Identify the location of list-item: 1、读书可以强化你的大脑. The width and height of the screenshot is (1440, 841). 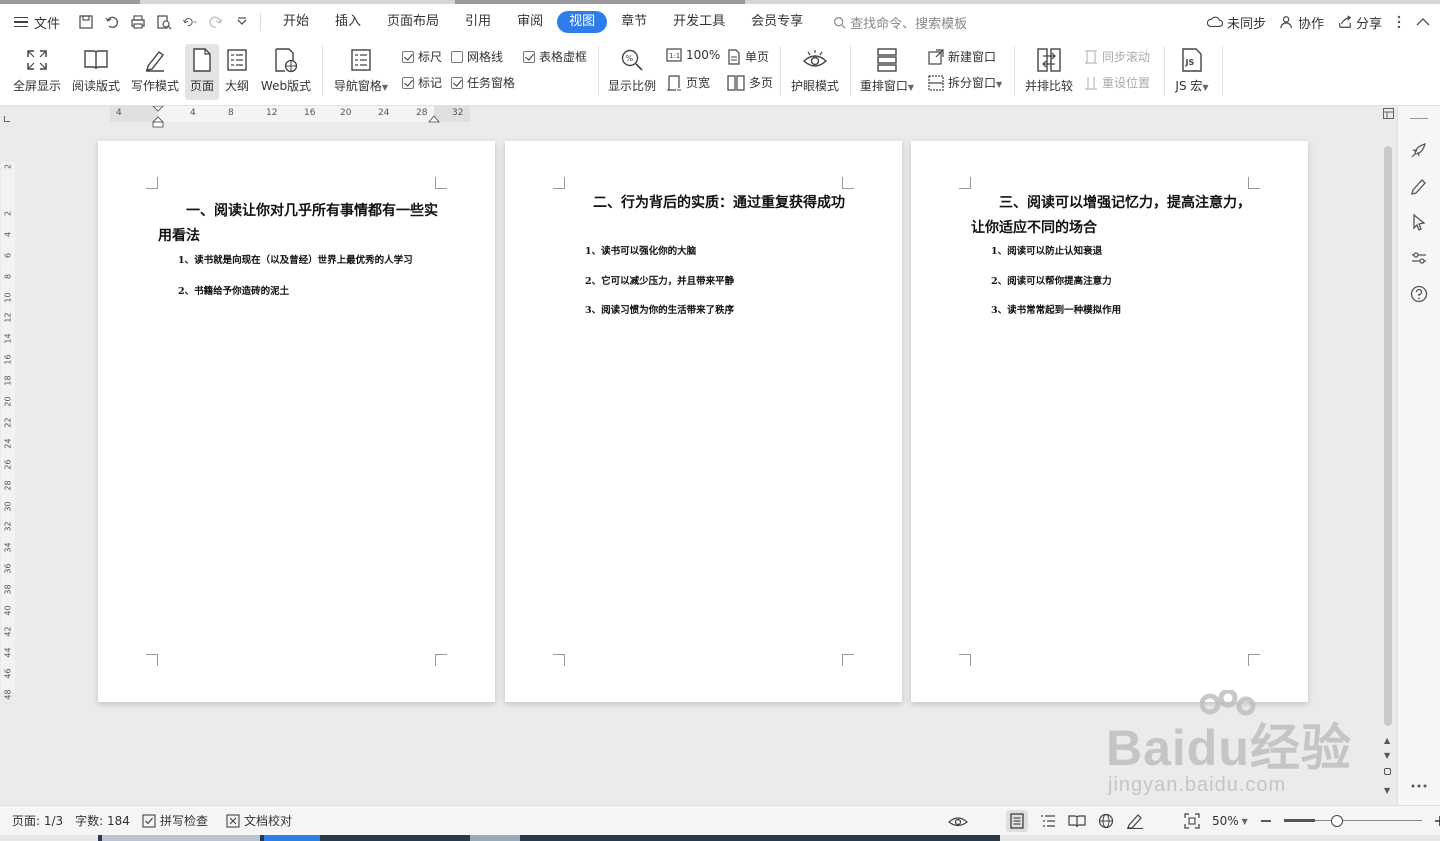
(706, 251).